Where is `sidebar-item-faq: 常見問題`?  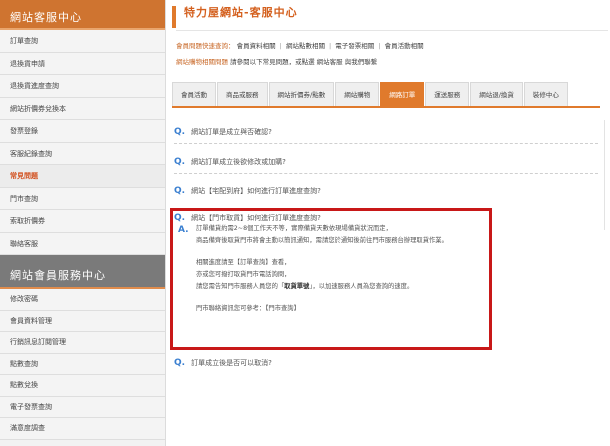 sidebar-item-faq: 常見問題 is located at coordinates (82, 176).